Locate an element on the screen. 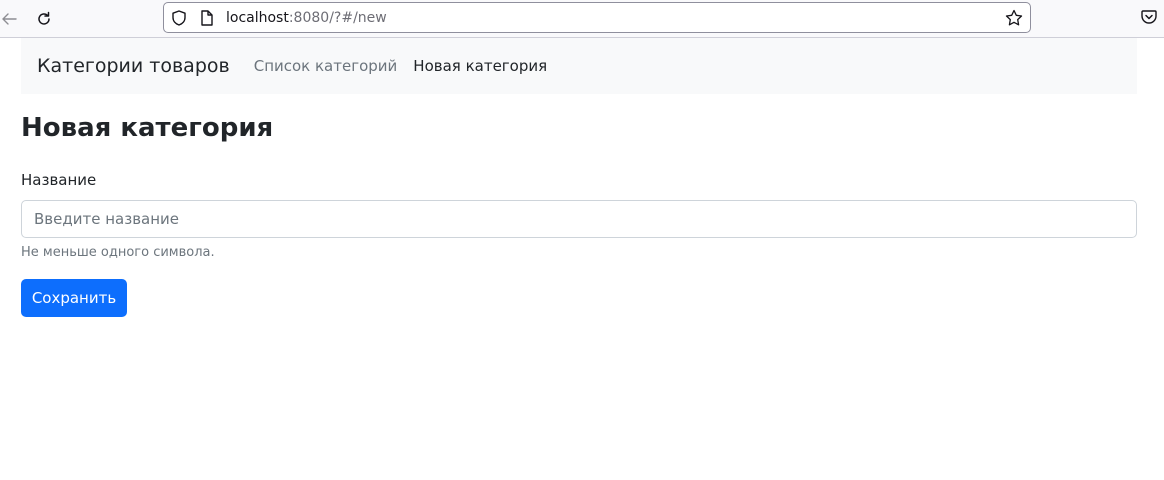 This screenshot has width=1164, height=480. reload-icon is located at coordinates (44, 19).